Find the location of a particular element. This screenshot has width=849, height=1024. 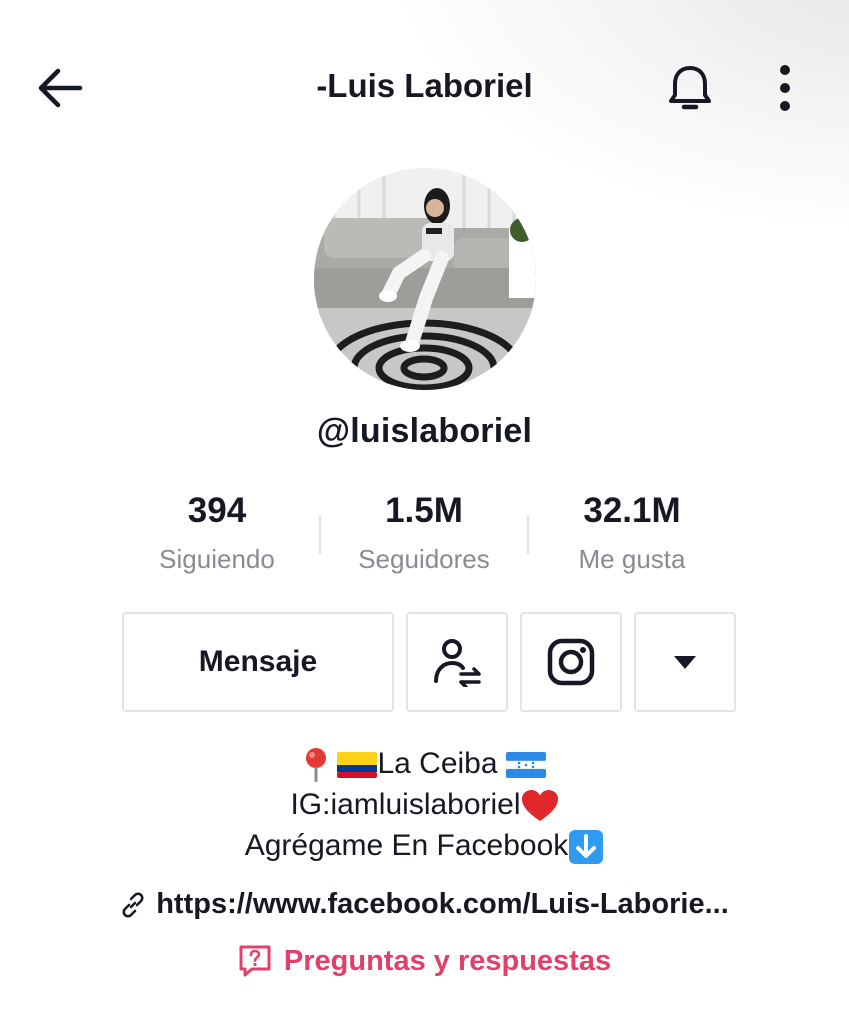

question-bubble-icon is located at coordinates (255, 961).